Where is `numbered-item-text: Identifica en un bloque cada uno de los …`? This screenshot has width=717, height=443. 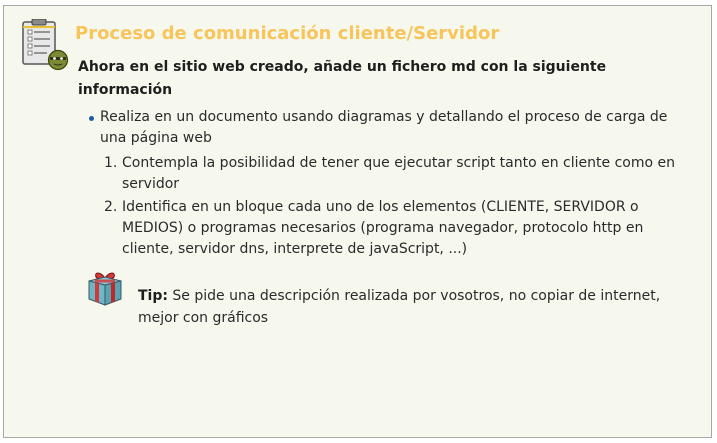 numbered-item-text: Identifica en un bloque cada uno de los … is located at coordinates (383, 228).